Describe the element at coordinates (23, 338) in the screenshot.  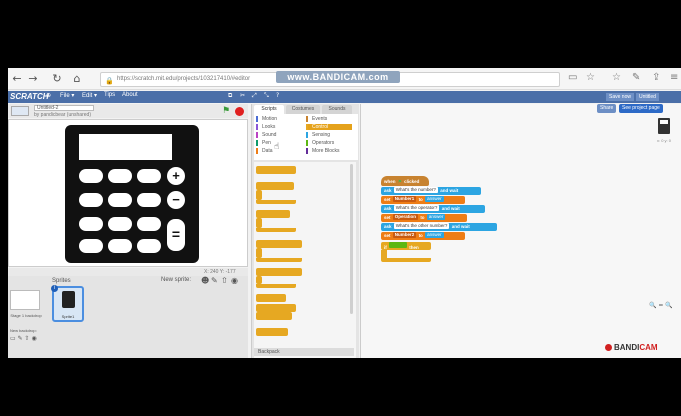
I see `backdrop-tools: ▭ ✎ ⇧ ◉` at that location.